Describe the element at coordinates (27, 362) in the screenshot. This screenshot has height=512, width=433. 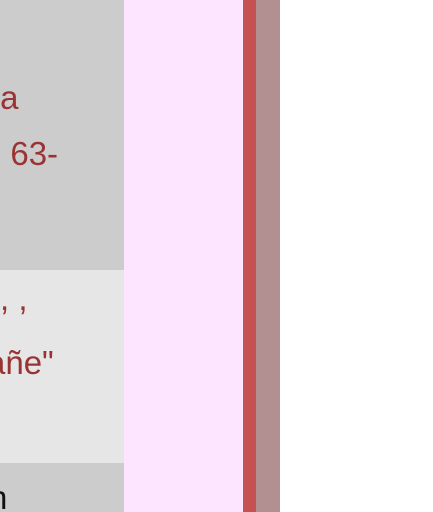
I see `middle-cell-text-line-2: añe"` at that location.